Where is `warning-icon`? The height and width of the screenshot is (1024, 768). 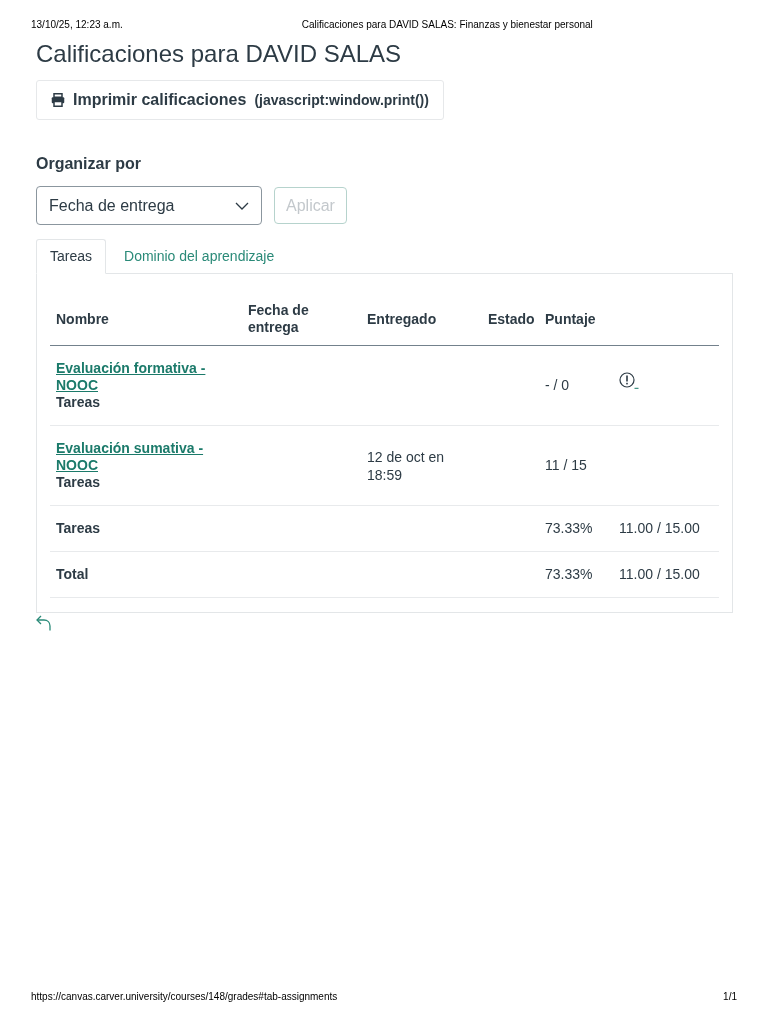 warning-icon is located at coordinates (629, 380).